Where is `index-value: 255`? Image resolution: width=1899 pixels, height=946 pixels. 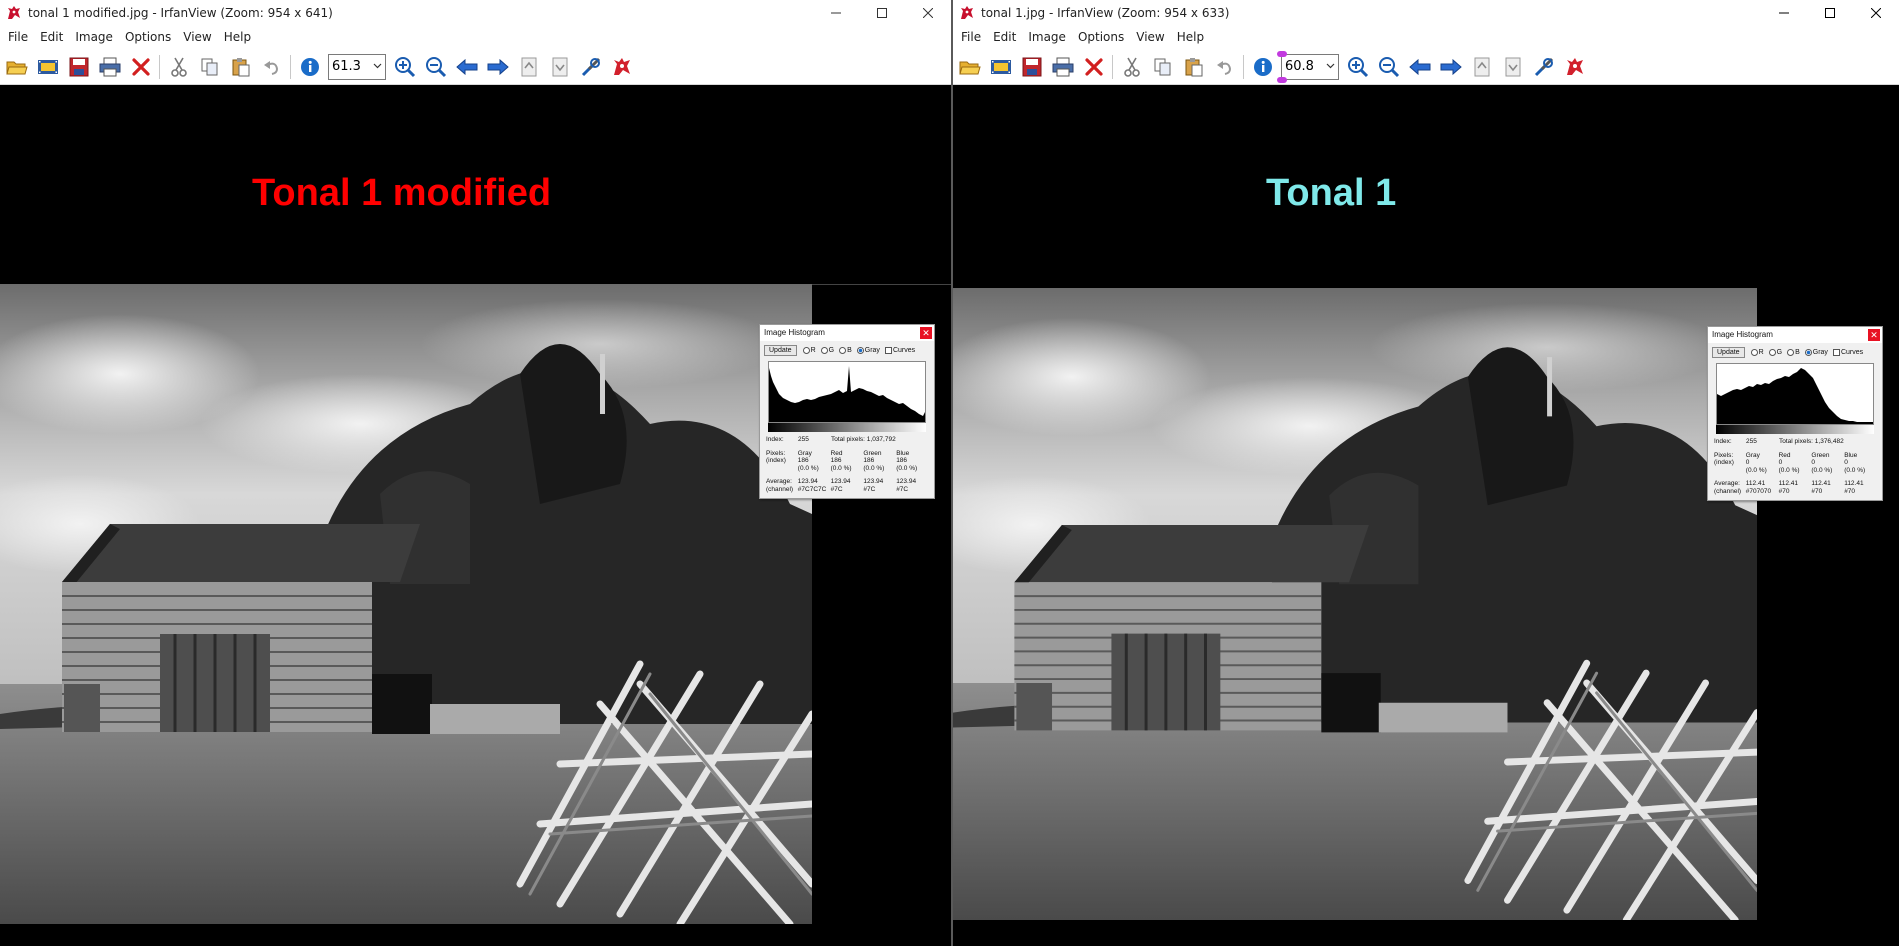
index-value: 255 is located at coordinates (803, 439).